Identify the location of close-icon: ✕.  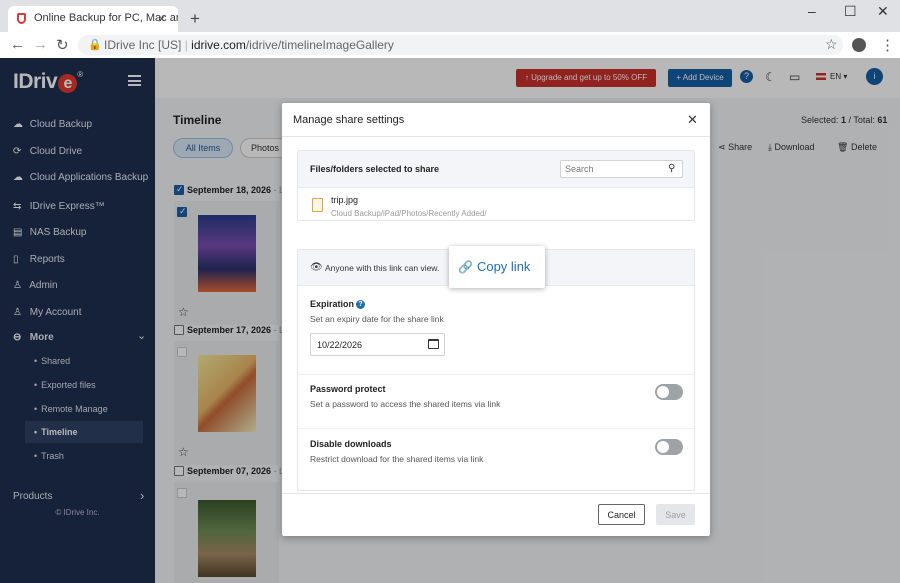
(692, 120).